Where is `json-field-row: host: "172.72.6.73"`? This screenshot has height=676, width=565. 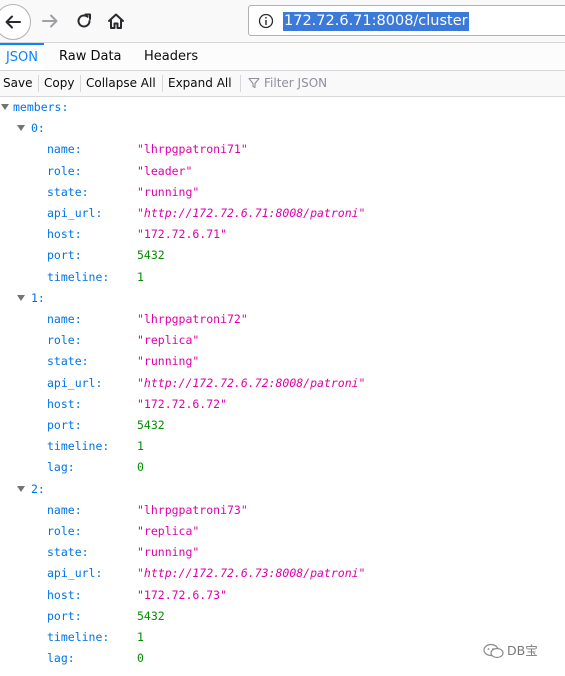
json-field-row: host: "172.72.6.73" is located at coordinates (282, 595).